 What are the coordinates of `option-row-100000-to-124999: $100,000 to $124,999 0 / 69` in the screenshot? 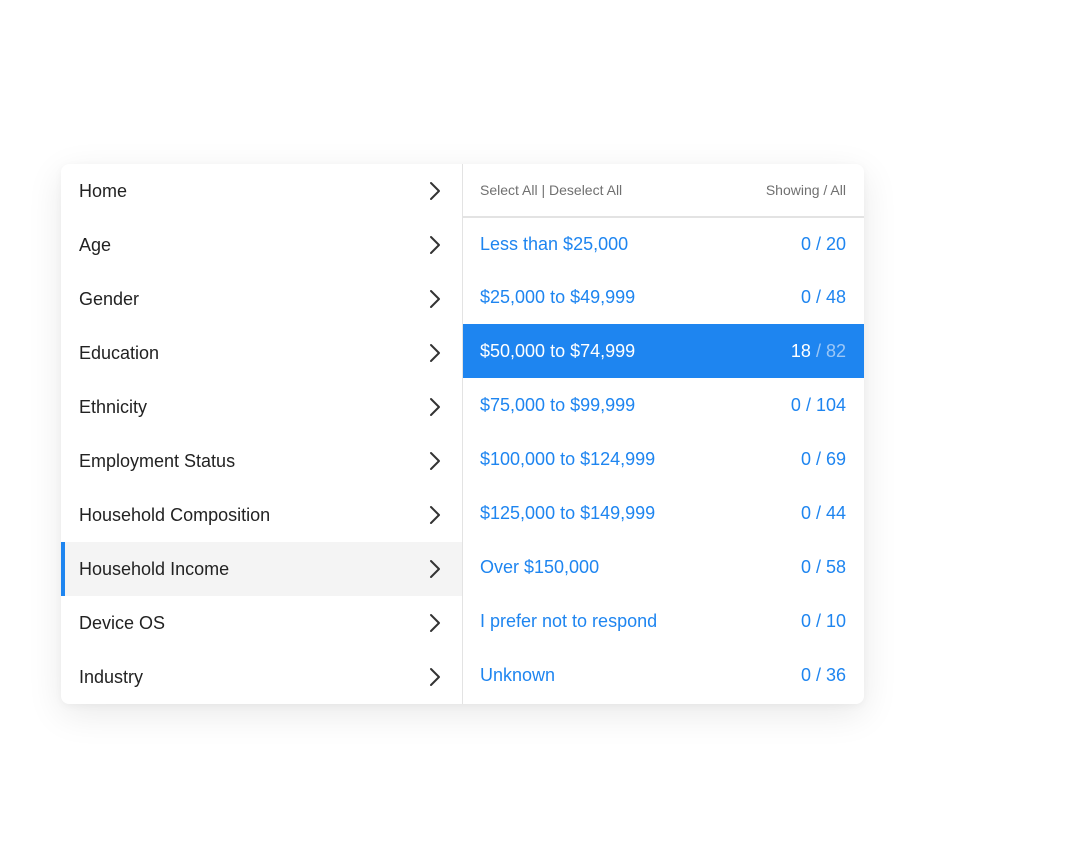 It's located at (663, 459).